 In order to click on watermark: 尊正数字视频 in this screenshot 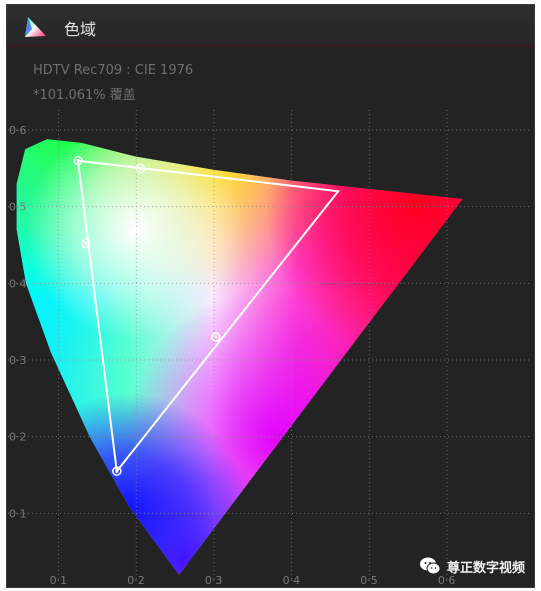, I will do `click(472, 566)`.